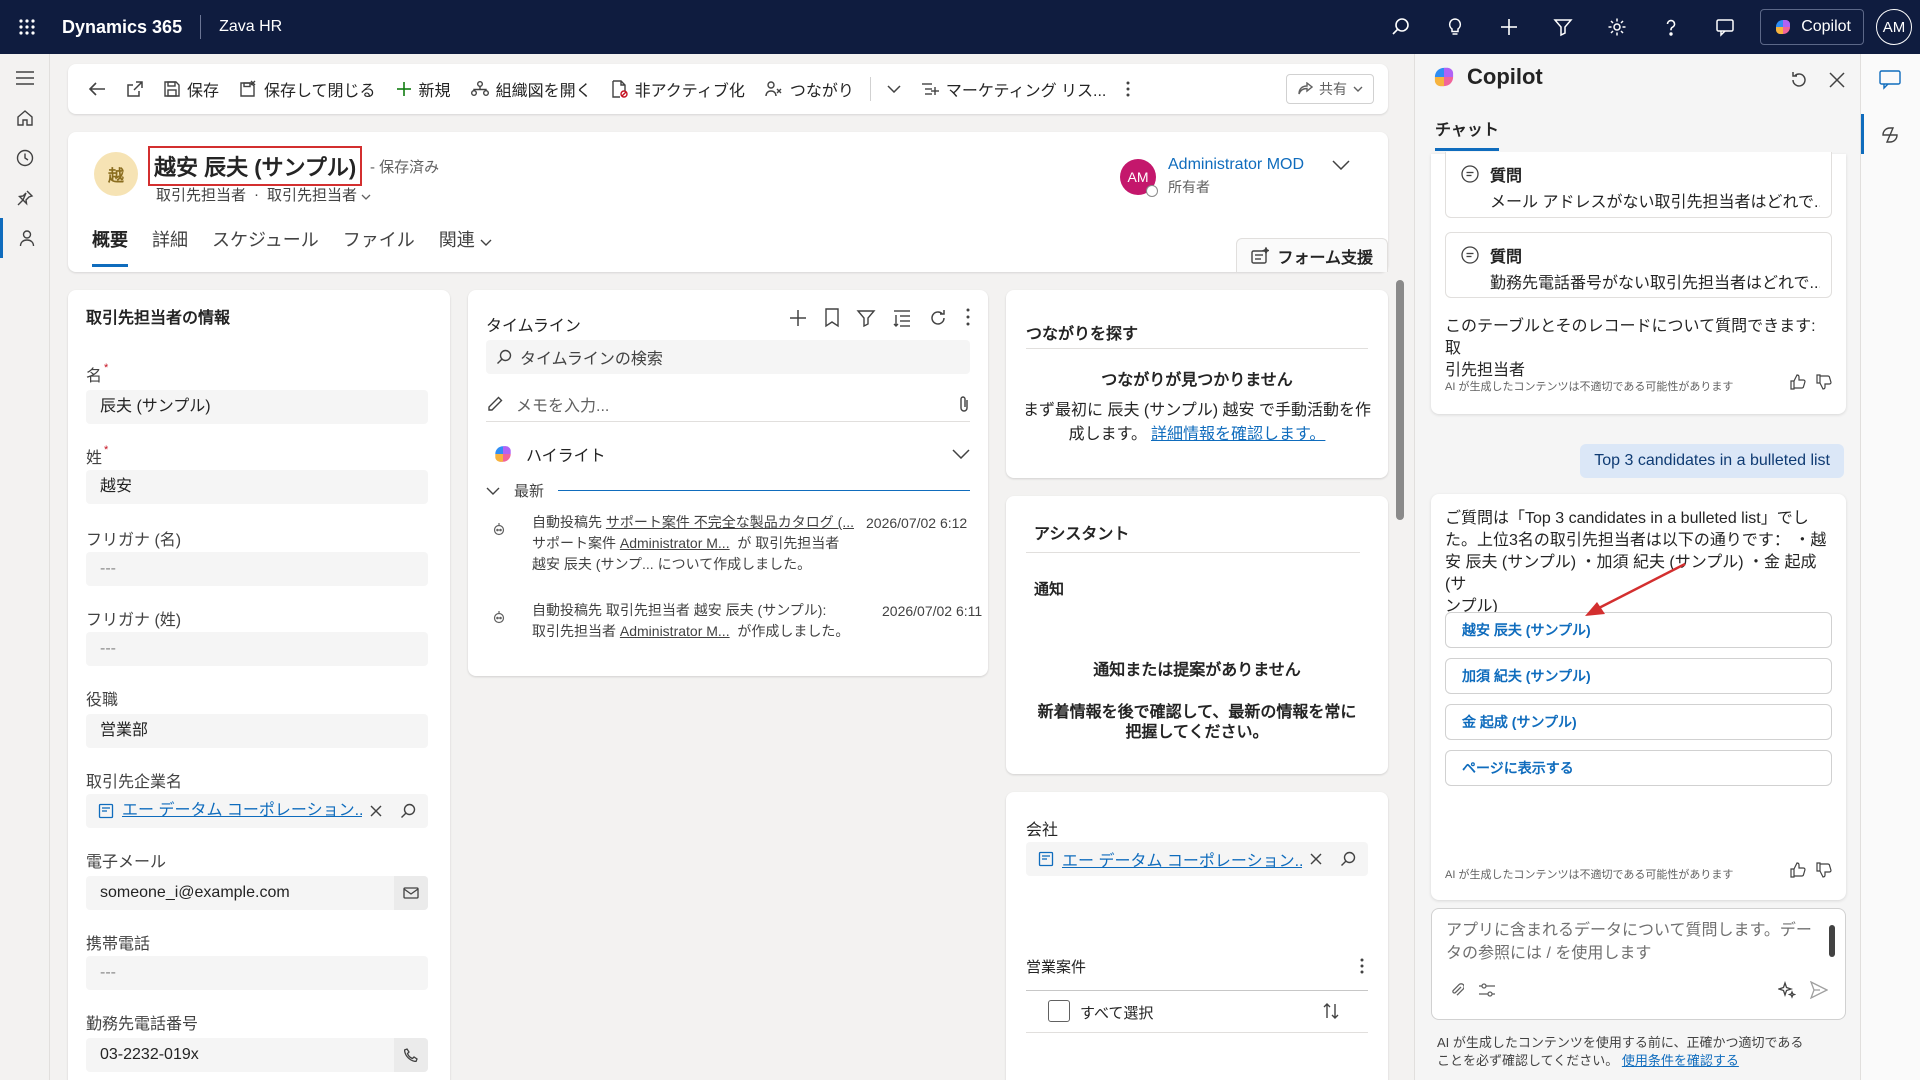  What do you see at coordinates (25, 118) in the screenshot?
I see `home-icon` at bounding box center [25, 118].